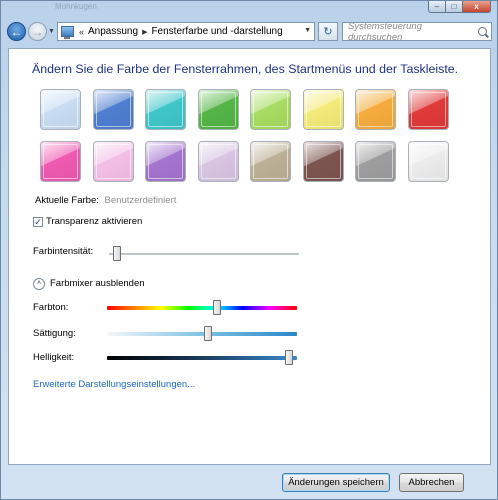 The image size is (498, 500). Describe the element at coordinates (165, 109) in the screenshot. I see `color-swatch-meer` at that location.